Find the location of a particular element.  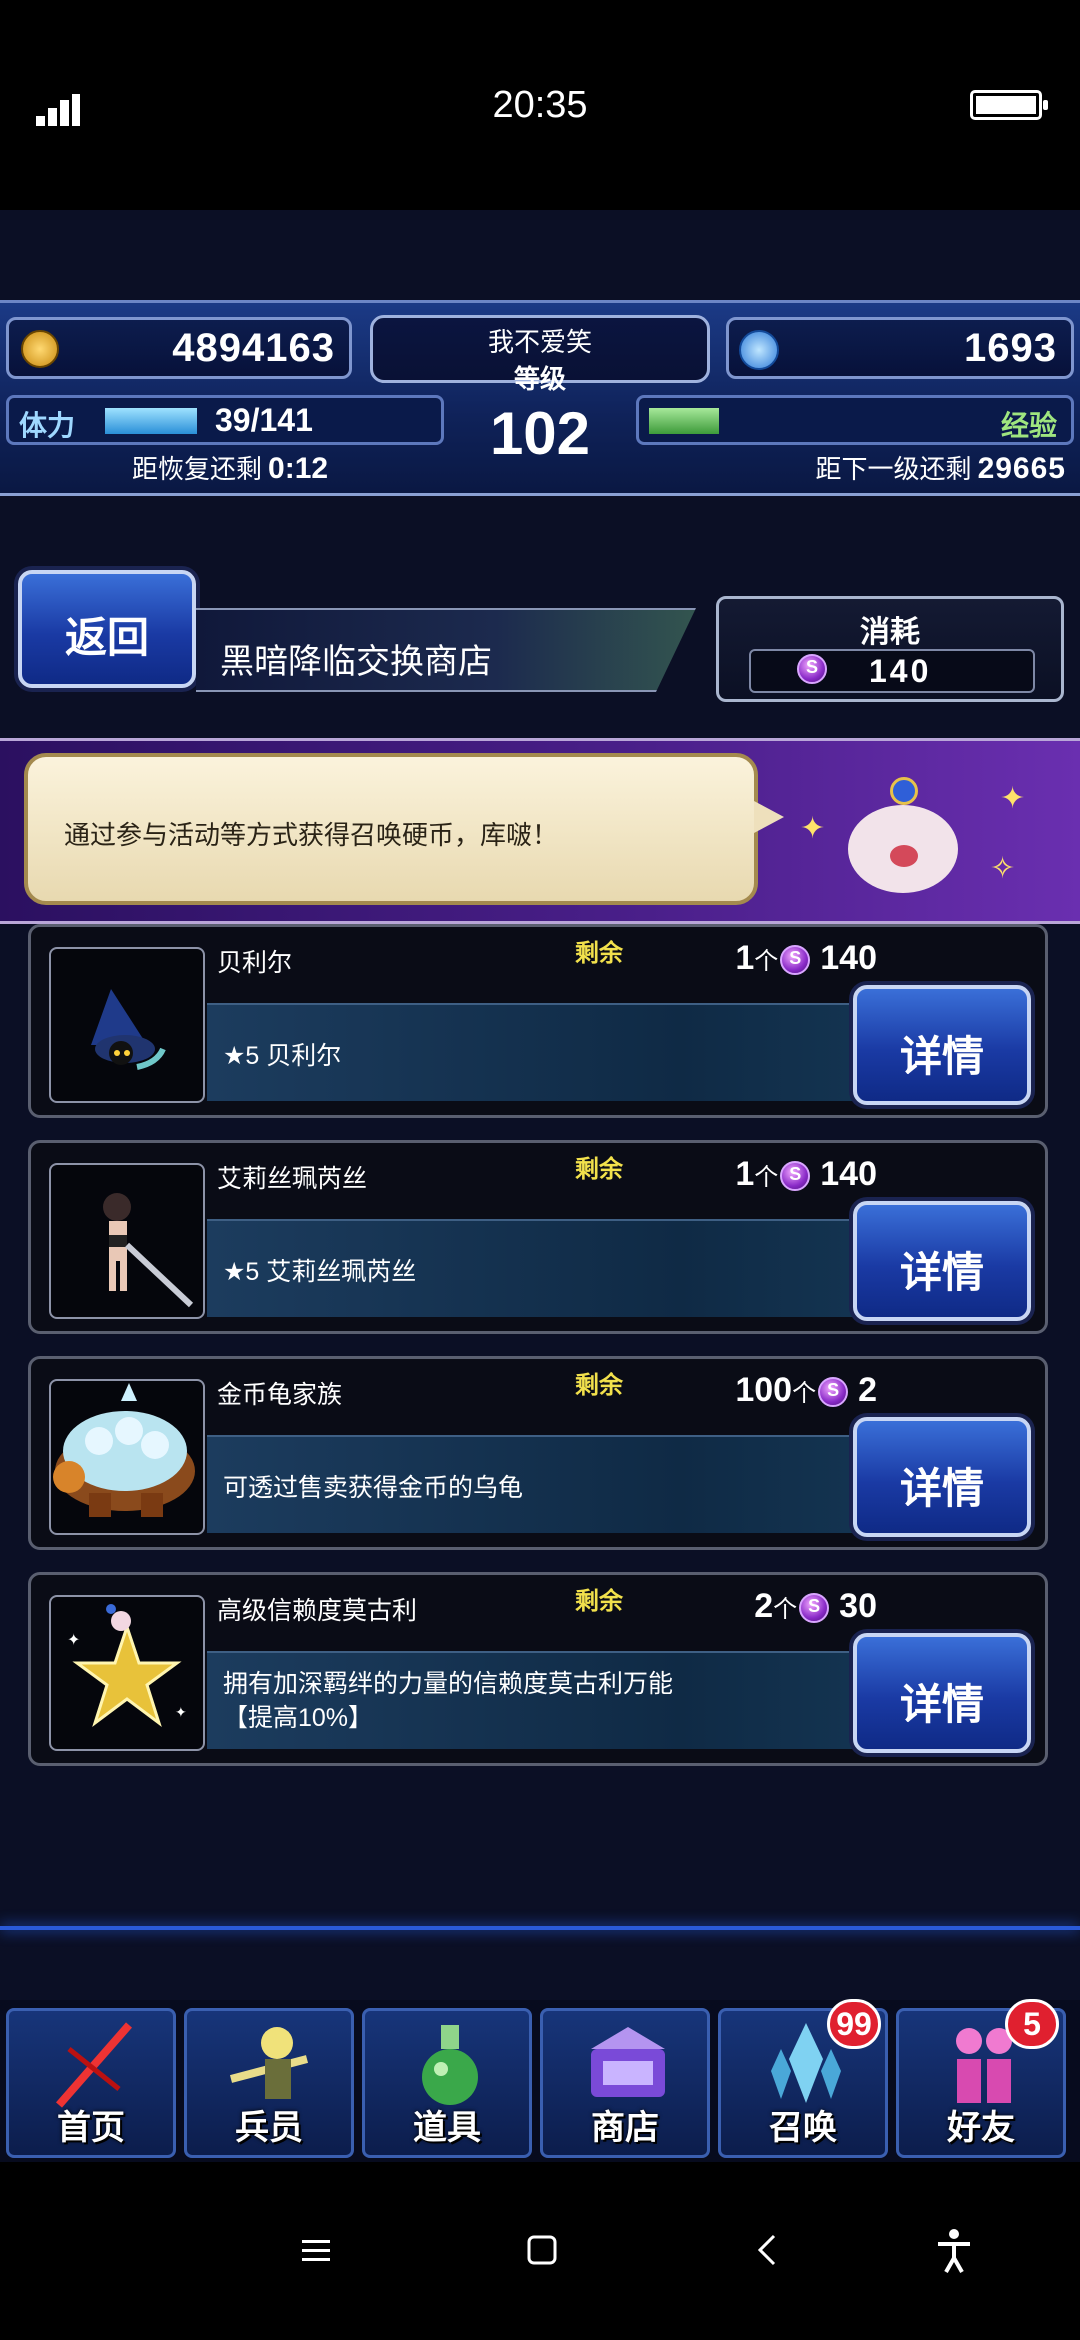

back-button-label: 返回 is located at coordinates (106, 637).